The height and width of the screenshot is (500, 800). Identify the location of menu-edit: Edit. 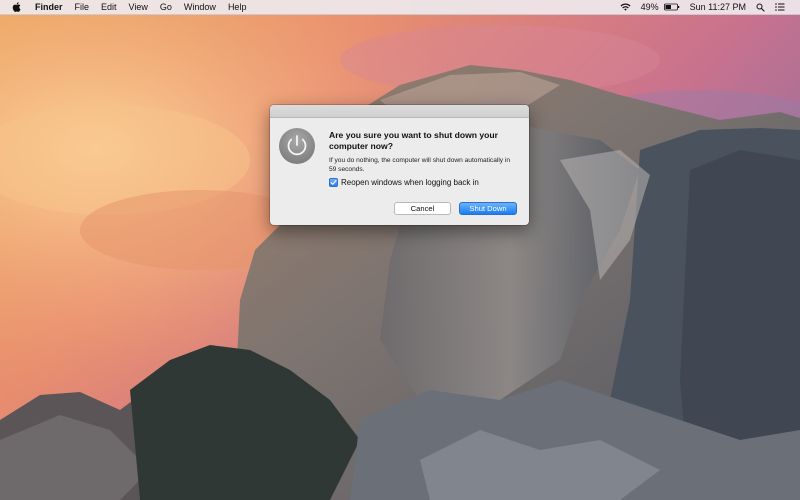
(109, 7).